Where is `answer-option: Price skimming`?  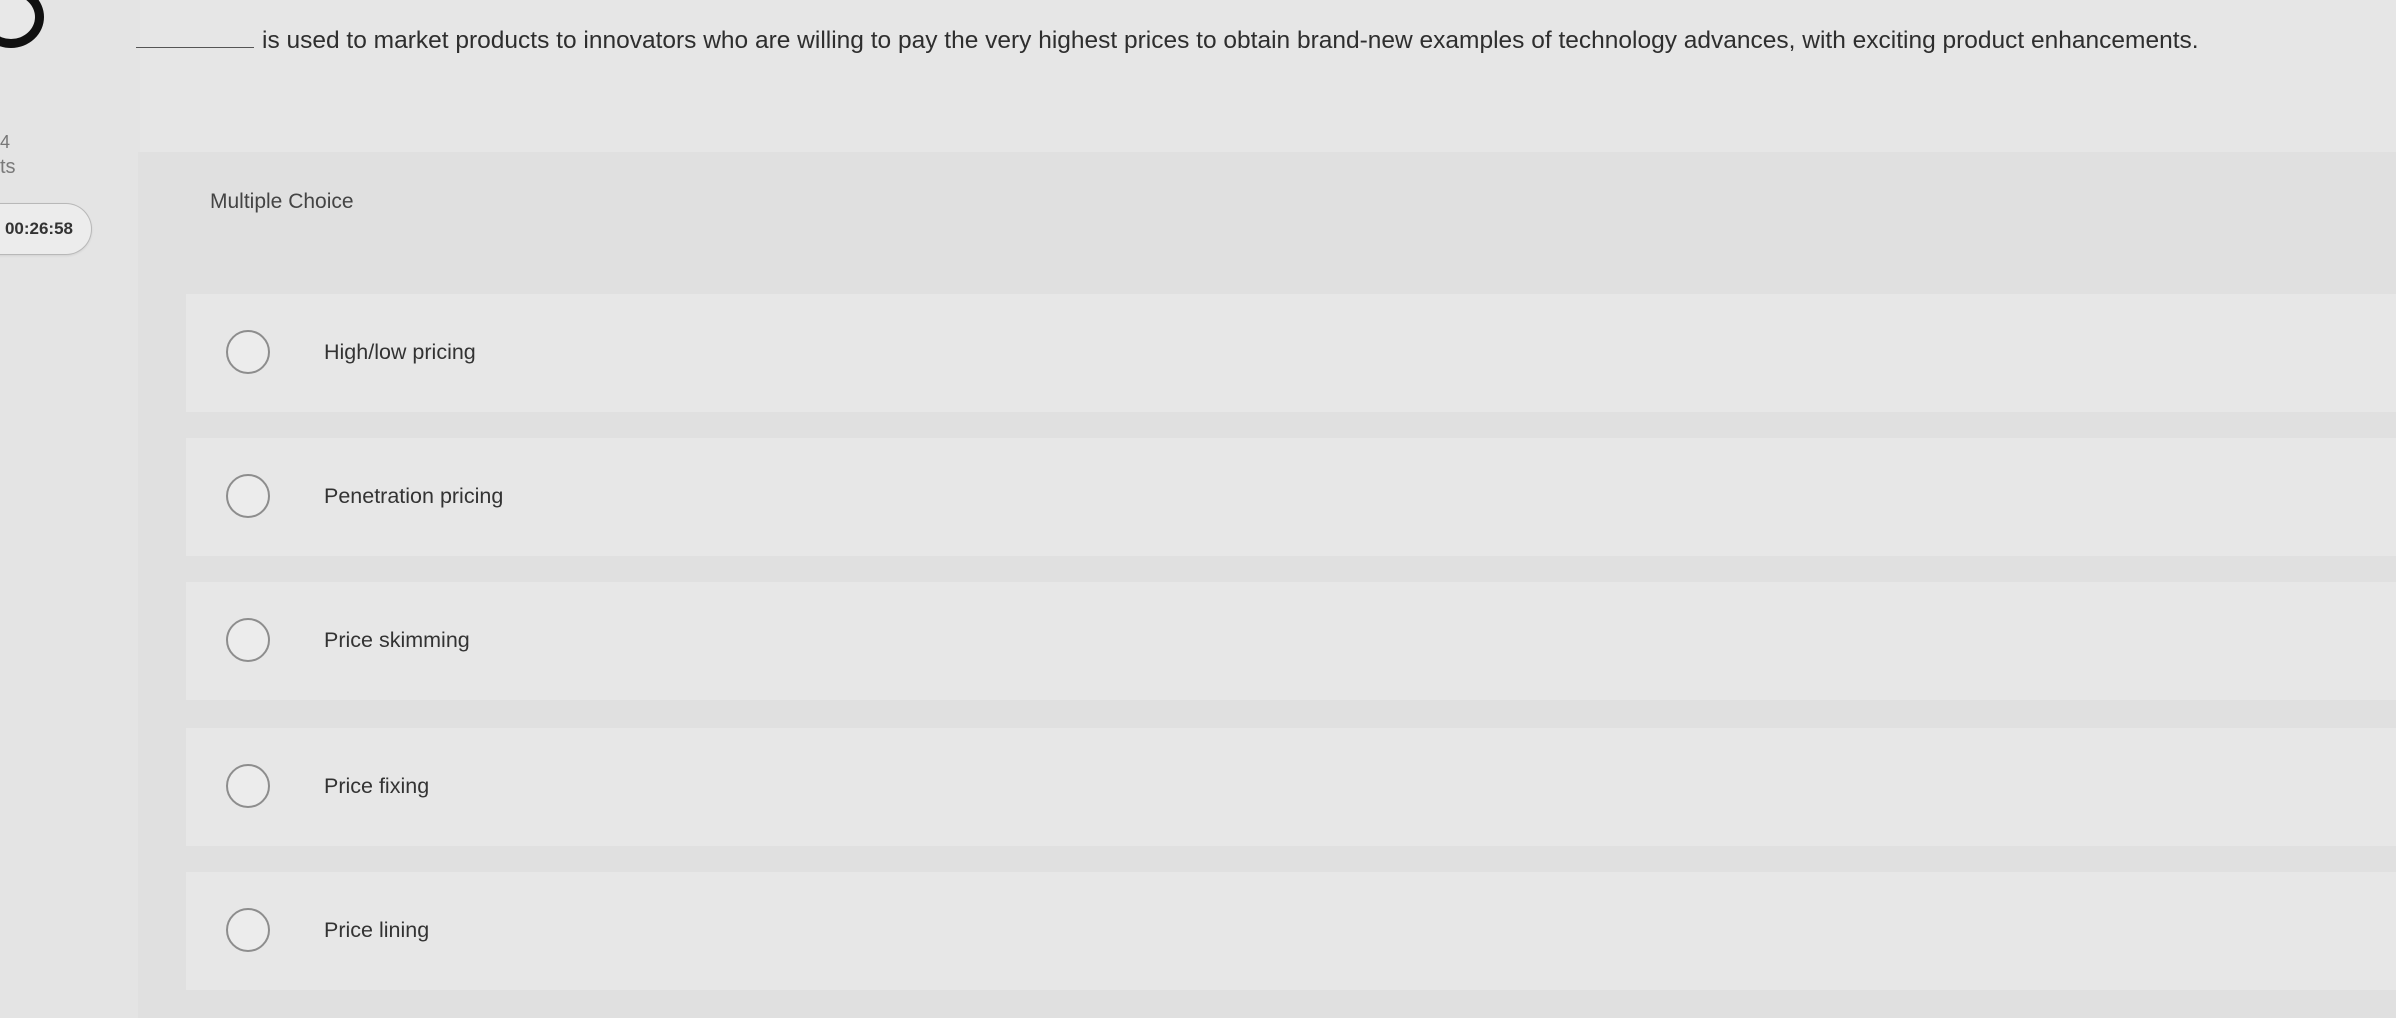 answer-option: Price skimming is located at coordinates (1291, 641).